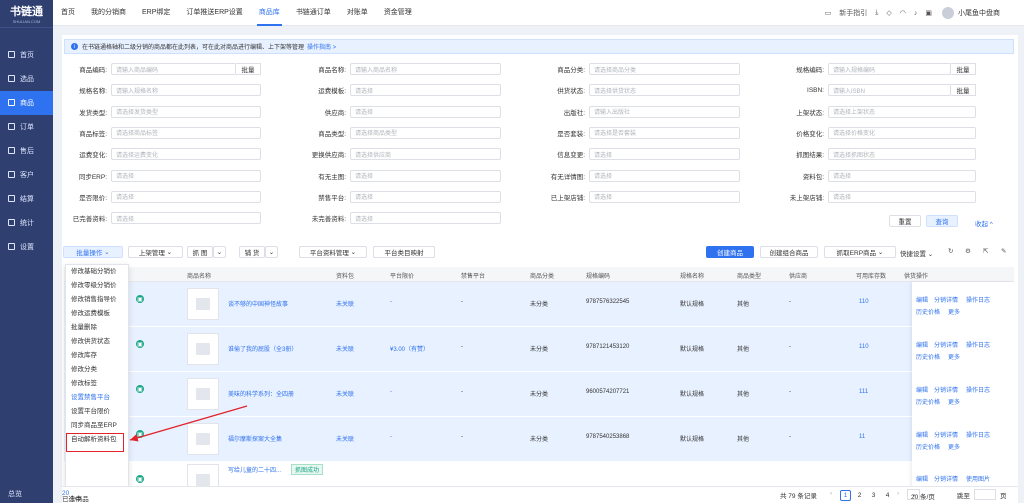  I want to click on page-2: 2, so click(859, 495).